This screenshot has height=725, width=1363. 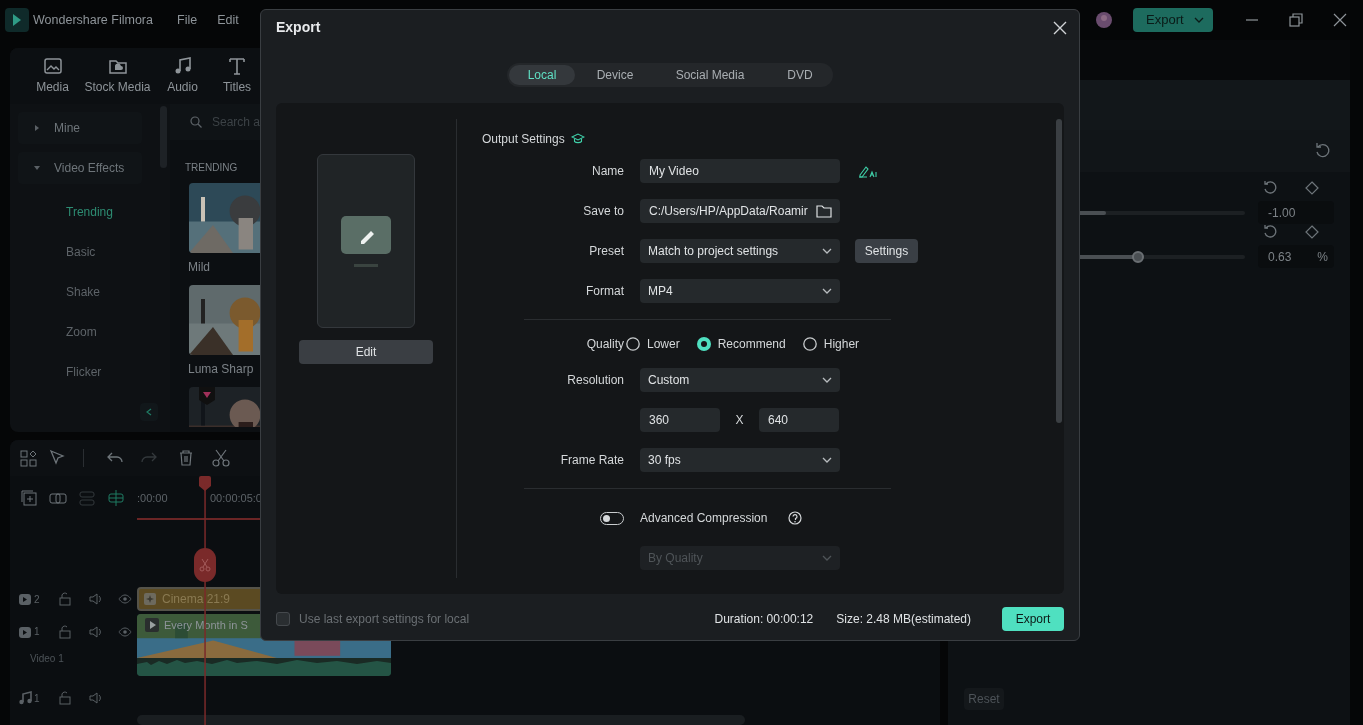 I want to click on collapse-button, so click(x=149, y=412).